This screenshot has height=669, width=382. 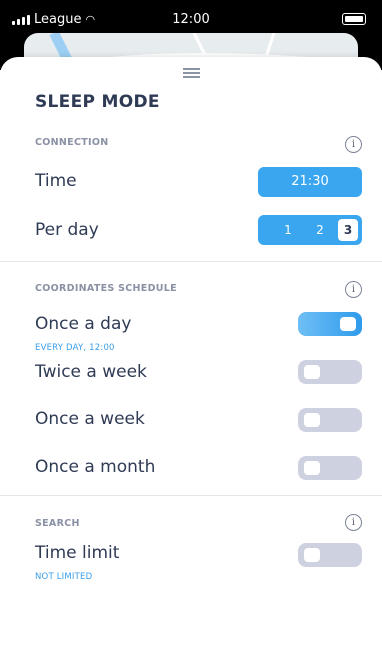 I want to click on time-limit-sub: NOT LIMITED, so click(x=64, y=577).